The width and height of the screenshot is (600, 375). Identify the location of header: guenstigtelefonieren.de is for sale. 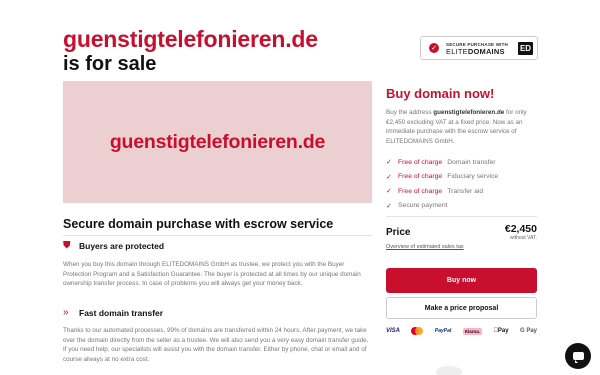
(190, 51).